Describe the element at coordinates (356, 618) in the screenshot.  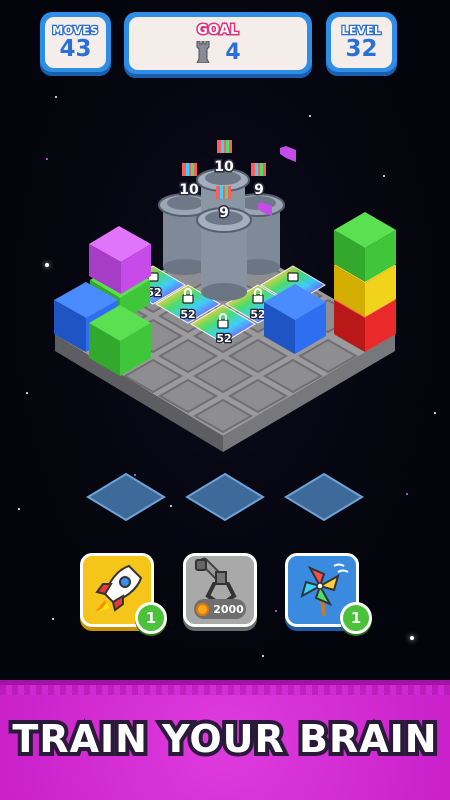
I see `pinwheel-count-badge: 1` at that location.